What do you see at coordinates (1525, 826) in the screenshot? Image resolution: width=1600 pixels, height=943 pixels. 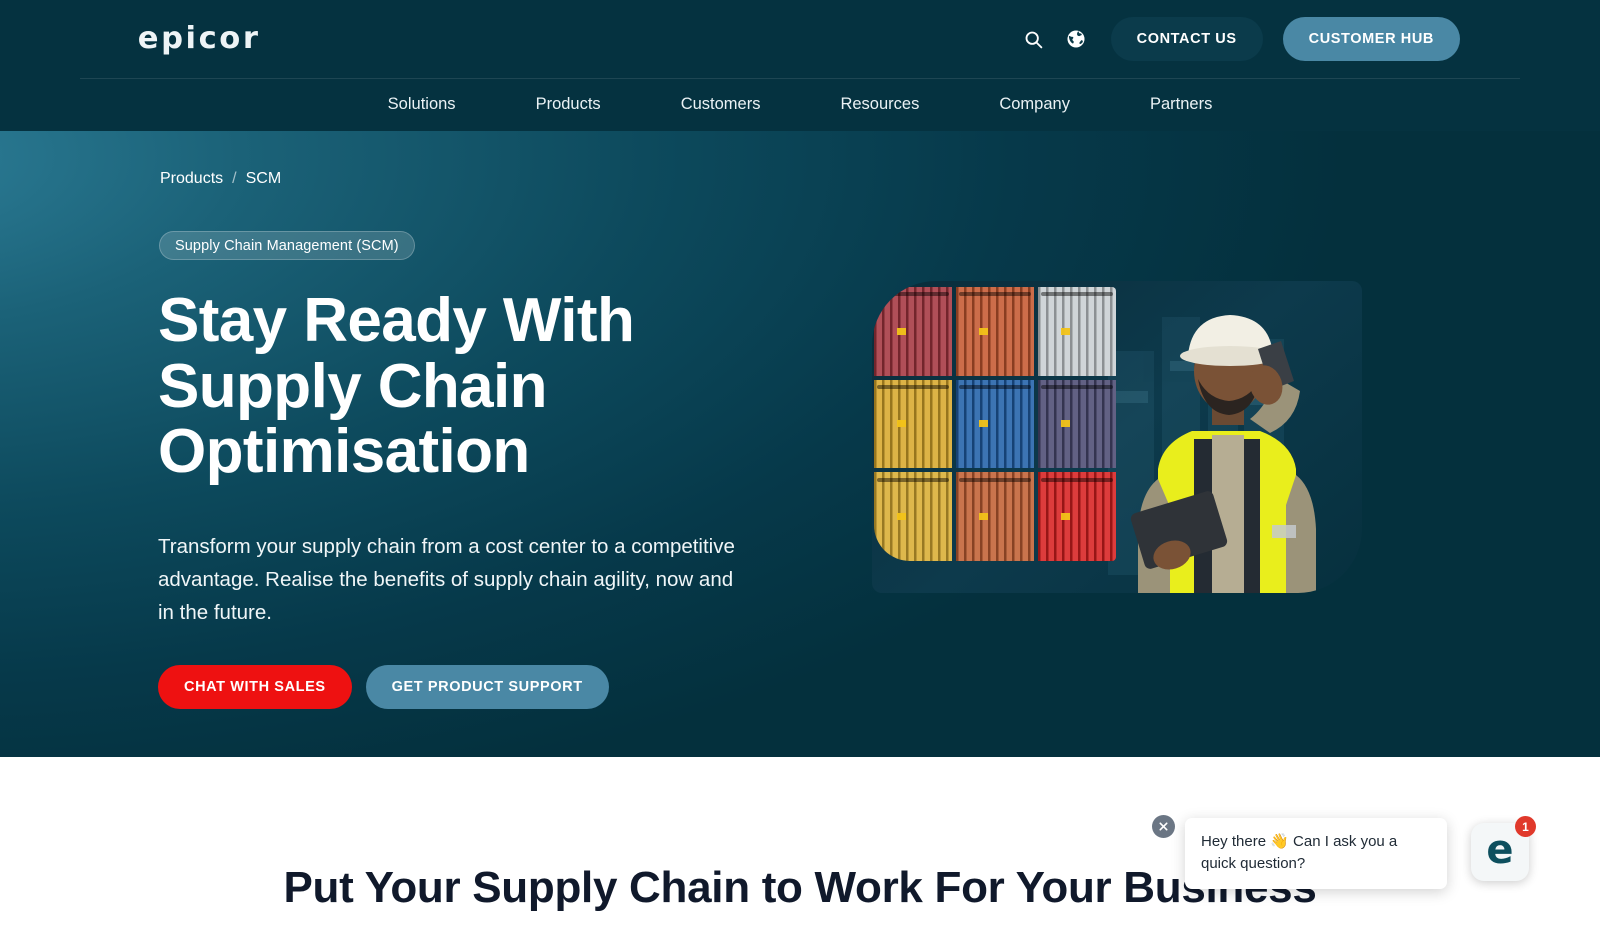 I see `unread-badge: 1` at bounding box center [1525, 826].